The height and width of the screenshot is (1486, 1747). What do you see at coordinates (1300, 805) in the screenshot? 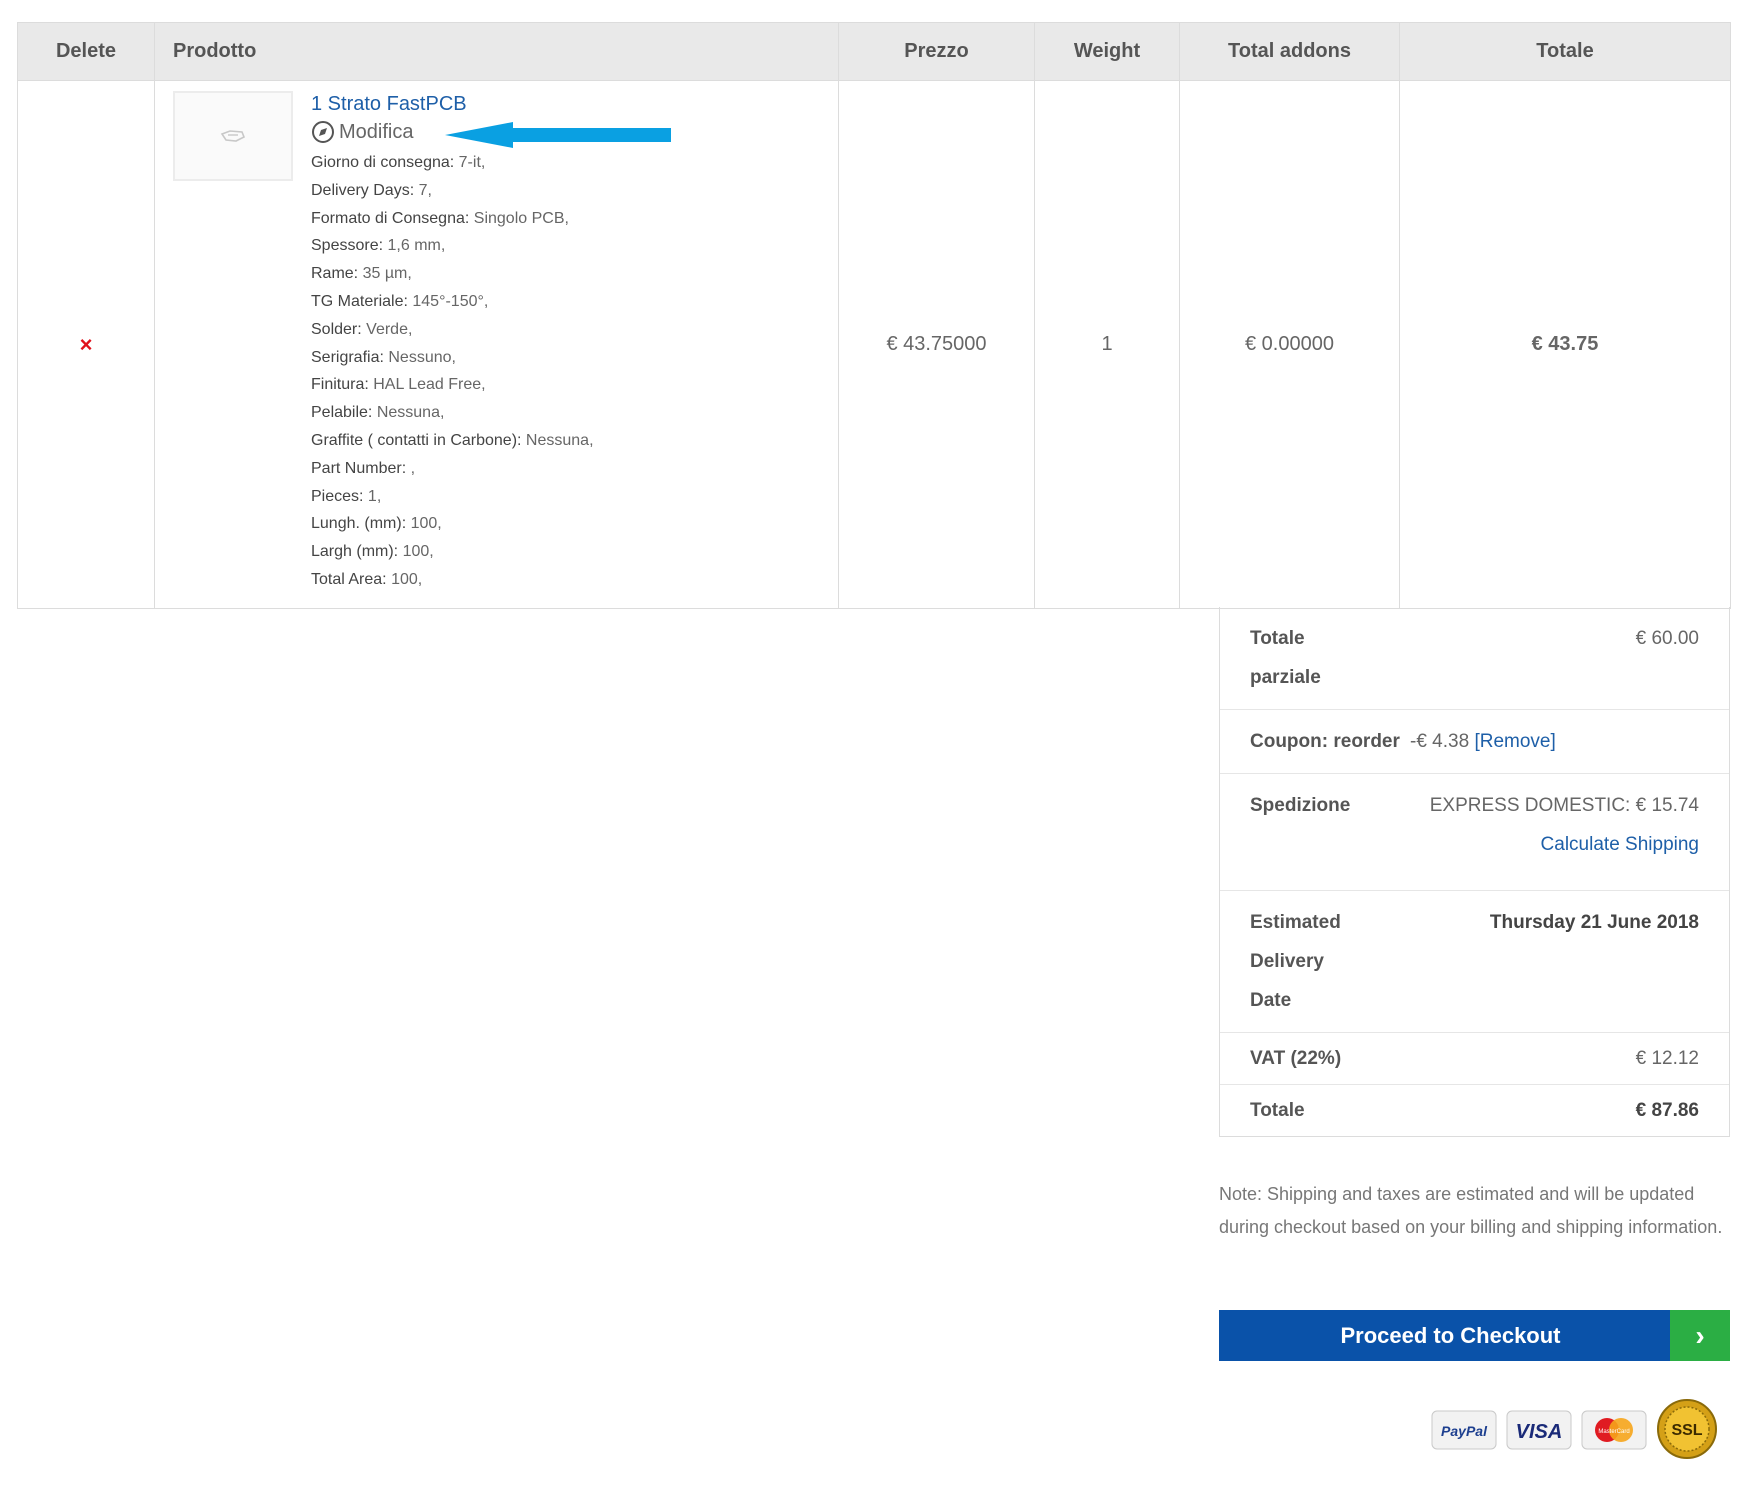
I see `shipping-label: Spedizione` at bounding box center [1300, 805].